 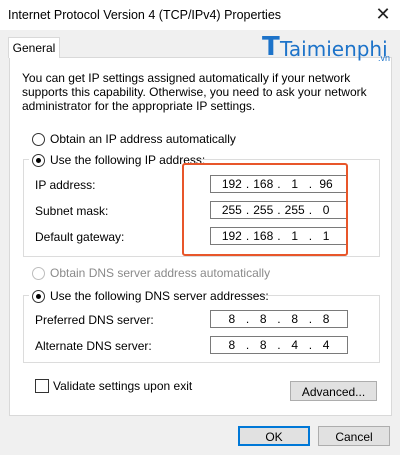 What do you see at coordinates (80, 237) in the screenshot?
I see `default-gateway-label: Default gateway:` at bounding box center [80, 237].